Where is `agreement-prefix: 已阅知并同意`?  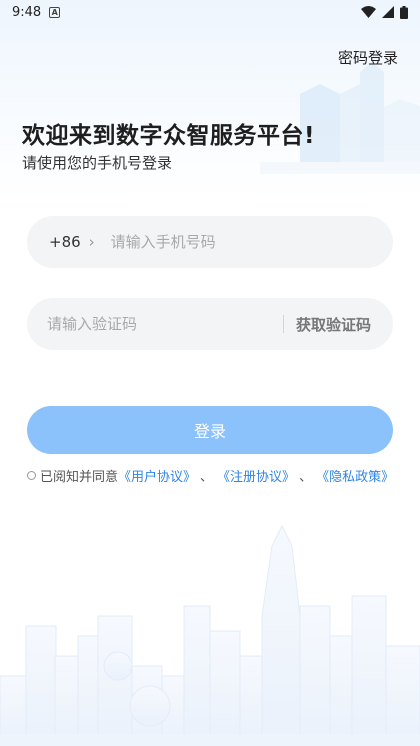
agreement-prefix: 已阅知并同意 is located at coordinates (79, 477).